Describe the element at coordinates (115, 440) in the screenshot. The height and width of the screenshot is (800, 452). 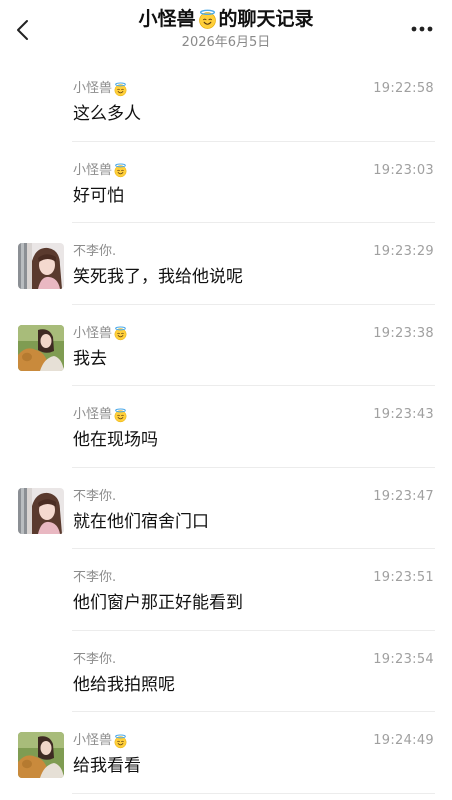
I see `message-text: 他在现场吗` at that location.